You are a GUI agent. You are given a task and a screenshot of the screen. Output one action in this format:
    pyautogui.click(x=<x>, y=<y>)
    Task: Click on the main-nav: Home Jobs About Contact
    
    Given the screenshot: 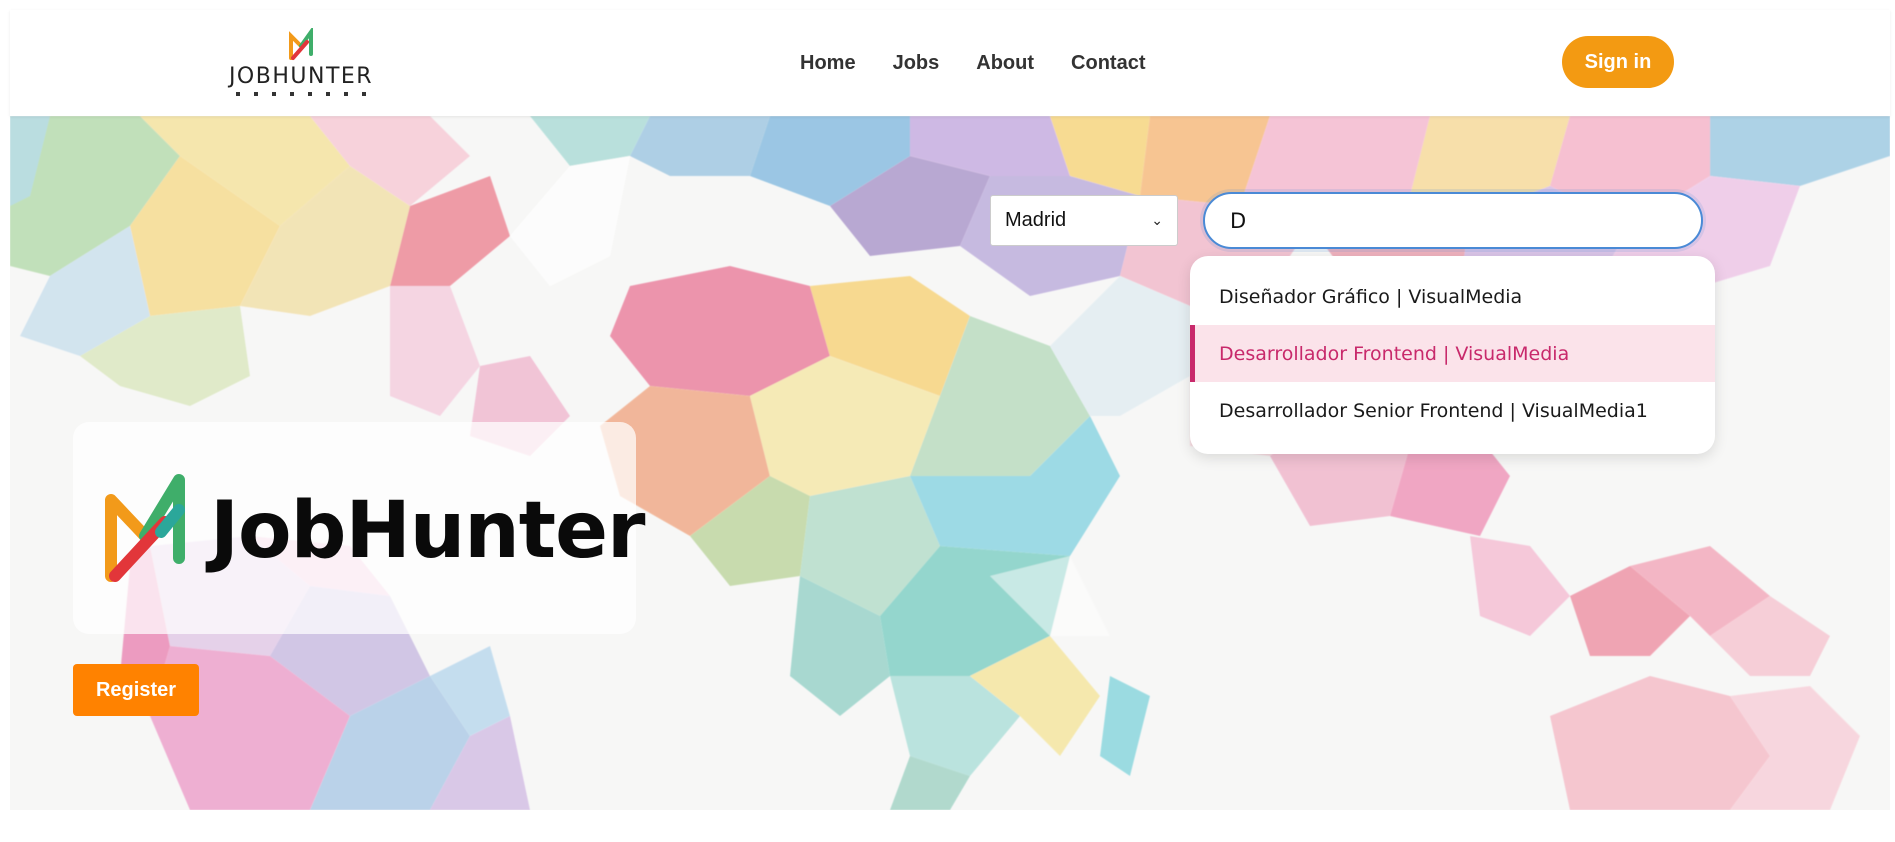 What is the action you would take?
    pyautogui.click(x=972, y=63)
    